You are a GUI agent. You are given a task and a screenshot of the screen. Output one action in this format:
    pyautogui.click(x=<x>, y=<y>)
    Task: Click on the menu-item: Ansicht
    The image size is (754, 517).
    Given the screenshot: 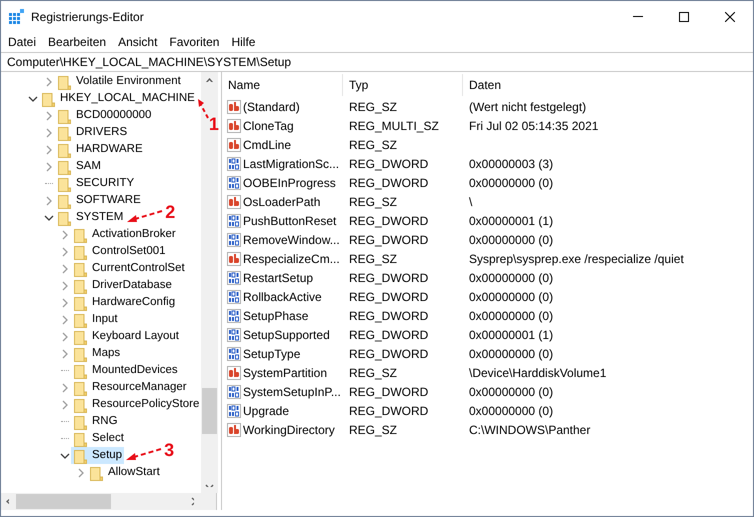 What is the action you would take?
    pyautogui.click(x=138, y=42)
    